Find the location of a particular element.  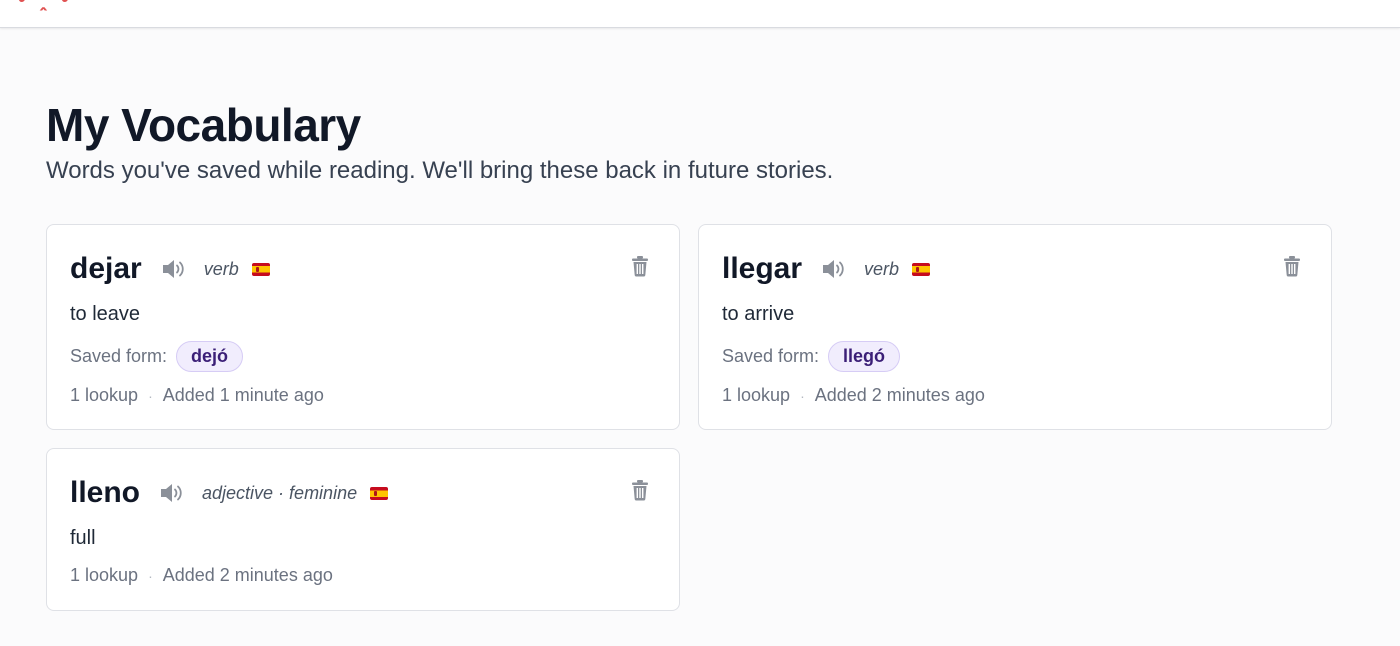

page-title: My Vocabulary is located at coordinates (203, 125).